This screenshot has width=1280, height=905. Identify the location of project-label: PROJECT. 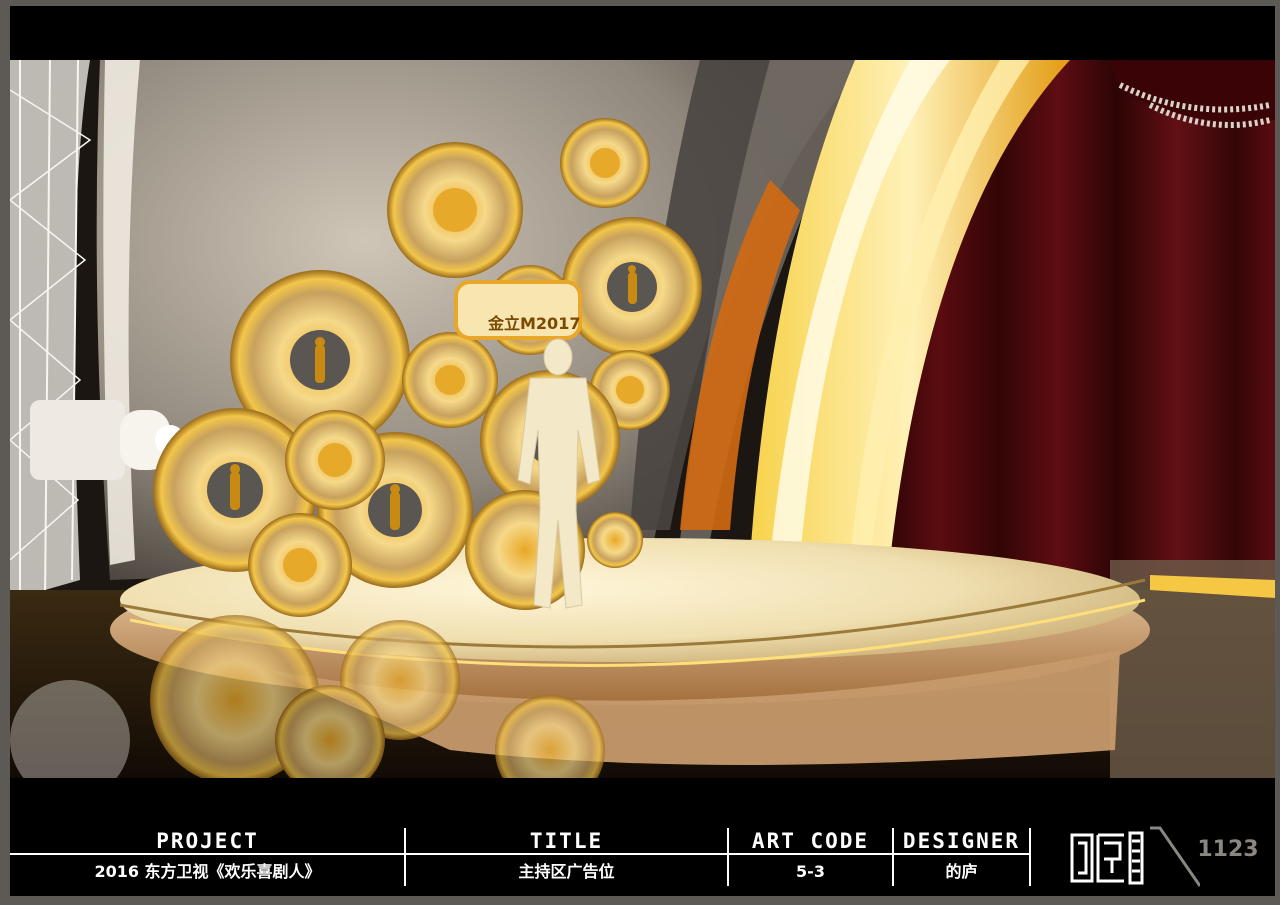
(207, 841).